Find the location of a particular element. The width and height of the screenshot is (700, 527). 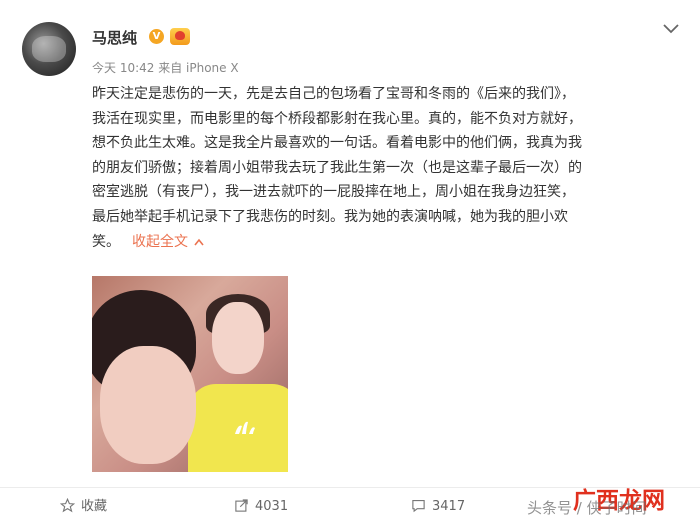

post-line: 想不负此生太难。这是我全片最喜欢的一句话。看着电影中的他们俩，我真为我 is located at coordinates (337, 143).